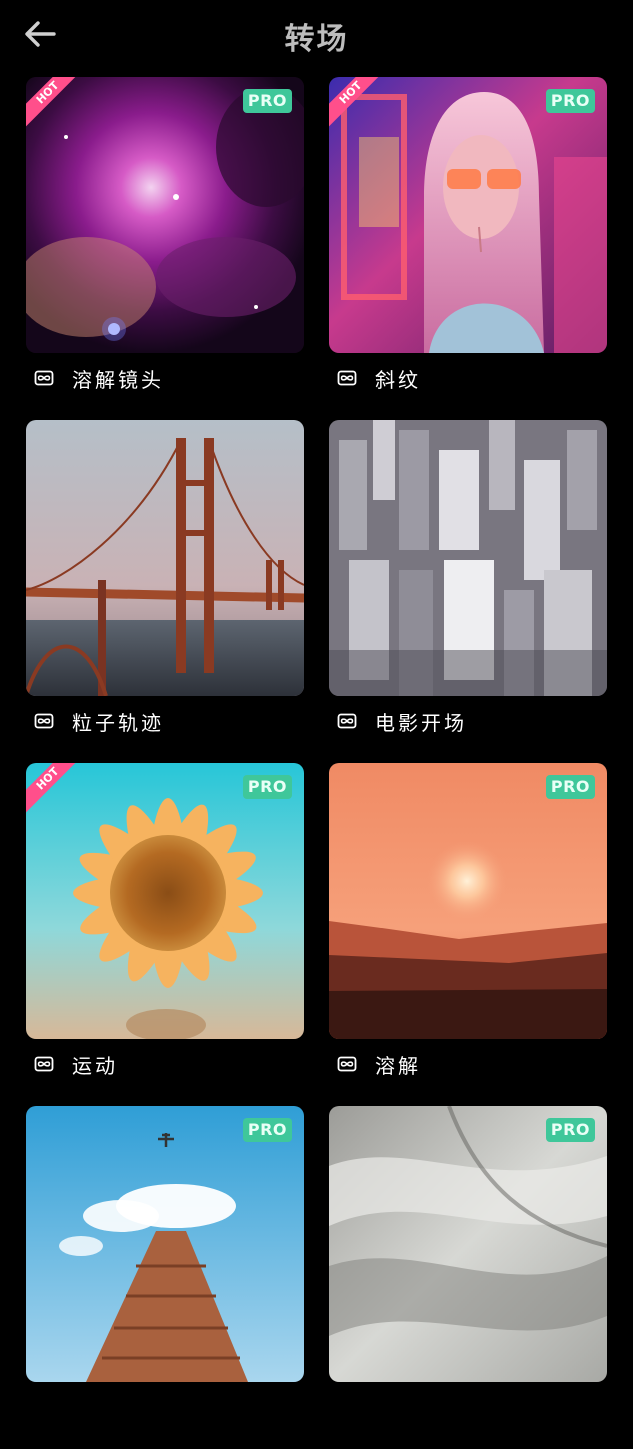 The height and width of the screenshot is (1449, 633). I want to click on transition-card-movie-opening: 电影开场, so click(468, 591).